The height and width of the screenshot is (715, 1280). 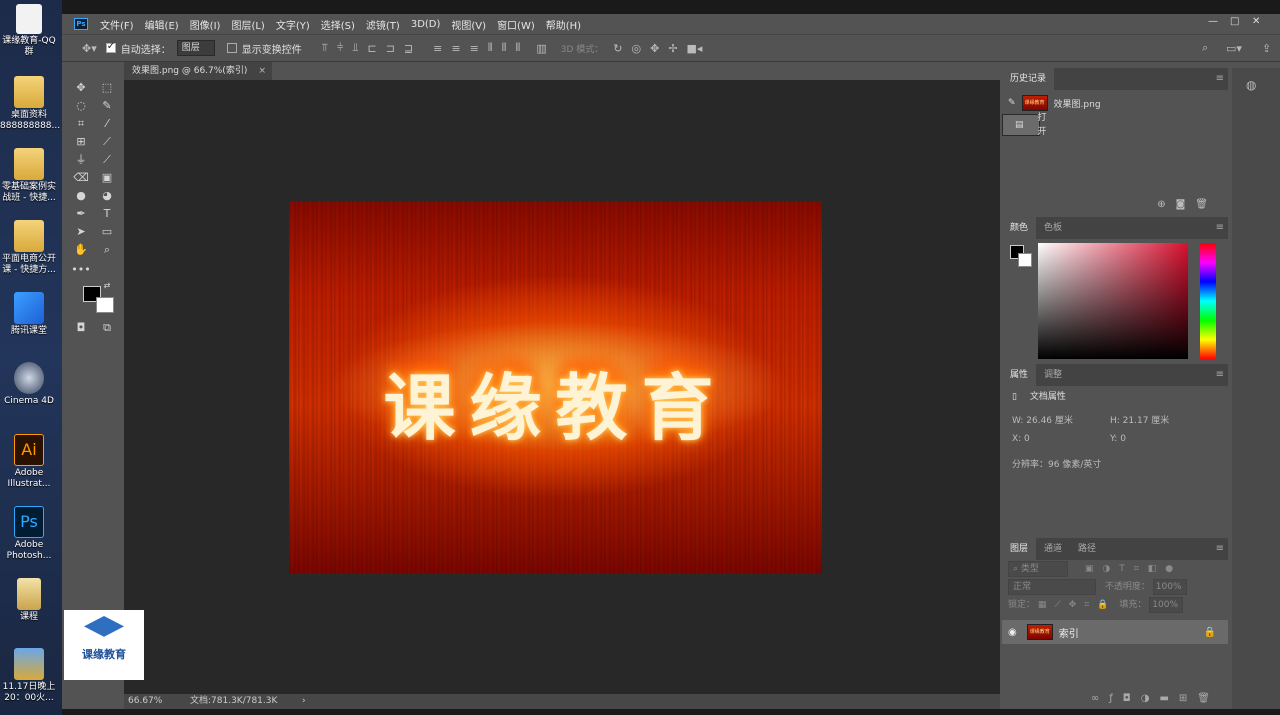 I want to click on align-hcenter-icon: ⊐, so click(x=390, y=48).